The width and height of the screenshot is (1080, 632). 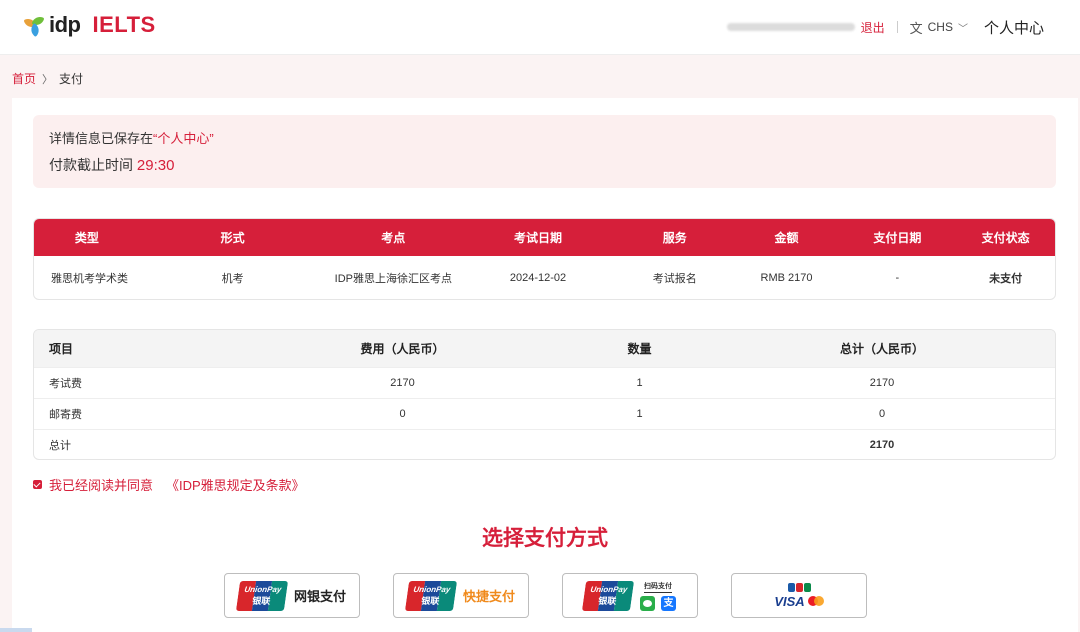 What do you see at coordinates (786, 238) in the screenshot?
I see `col-amount: 金额` at bounding box center [786, 238].